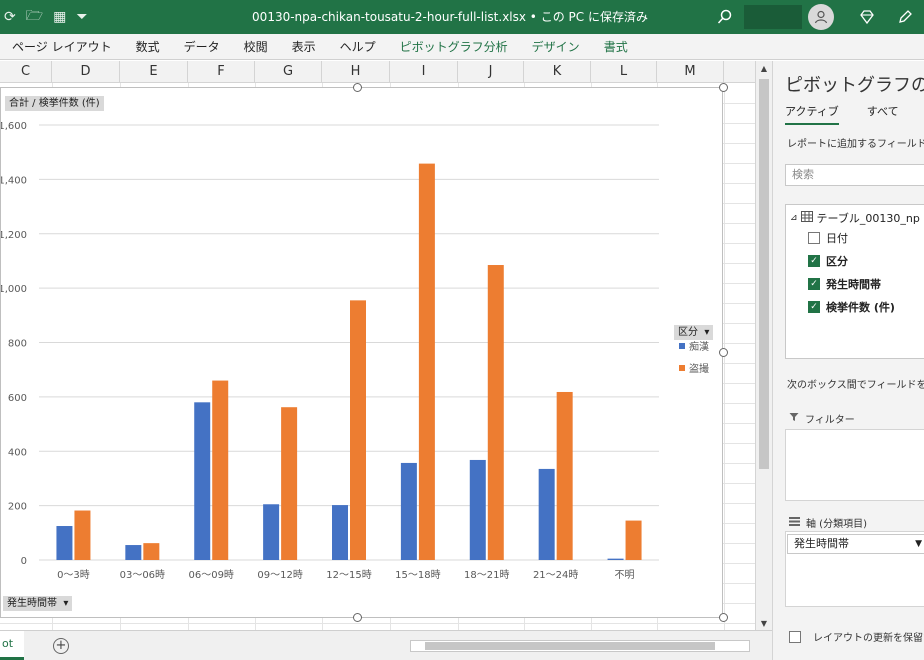  What do you see at coordinates (154, 72) in the screenshot?
I see `column-header: E` at bounding box center [154, 72].